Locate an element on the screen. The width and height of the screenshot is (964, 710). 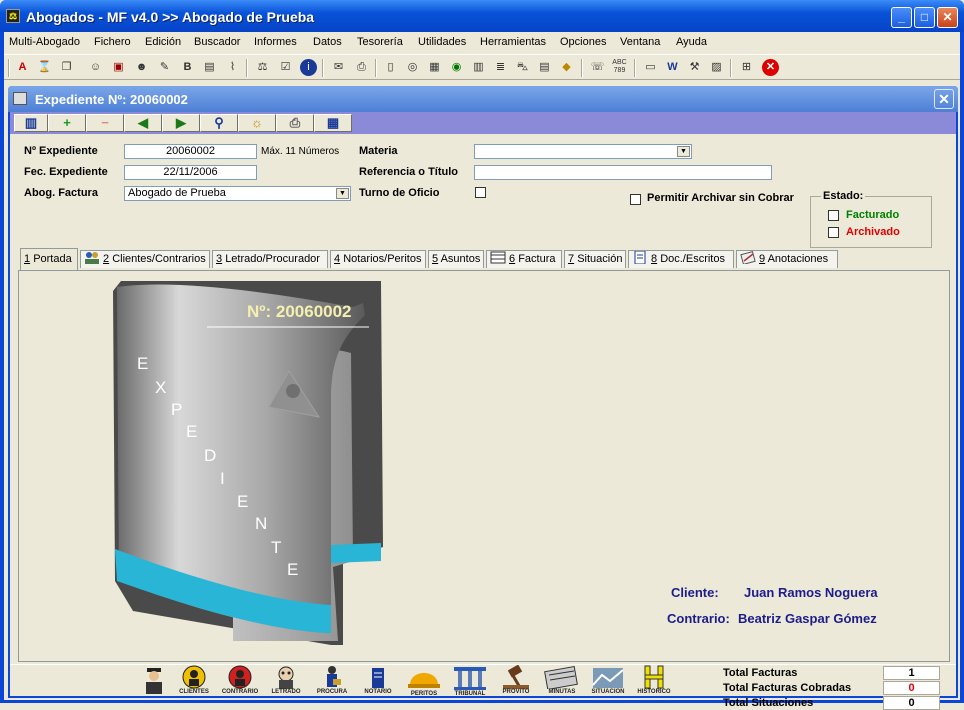
tape-icon: ◎ is located at coordinates (412, 67).